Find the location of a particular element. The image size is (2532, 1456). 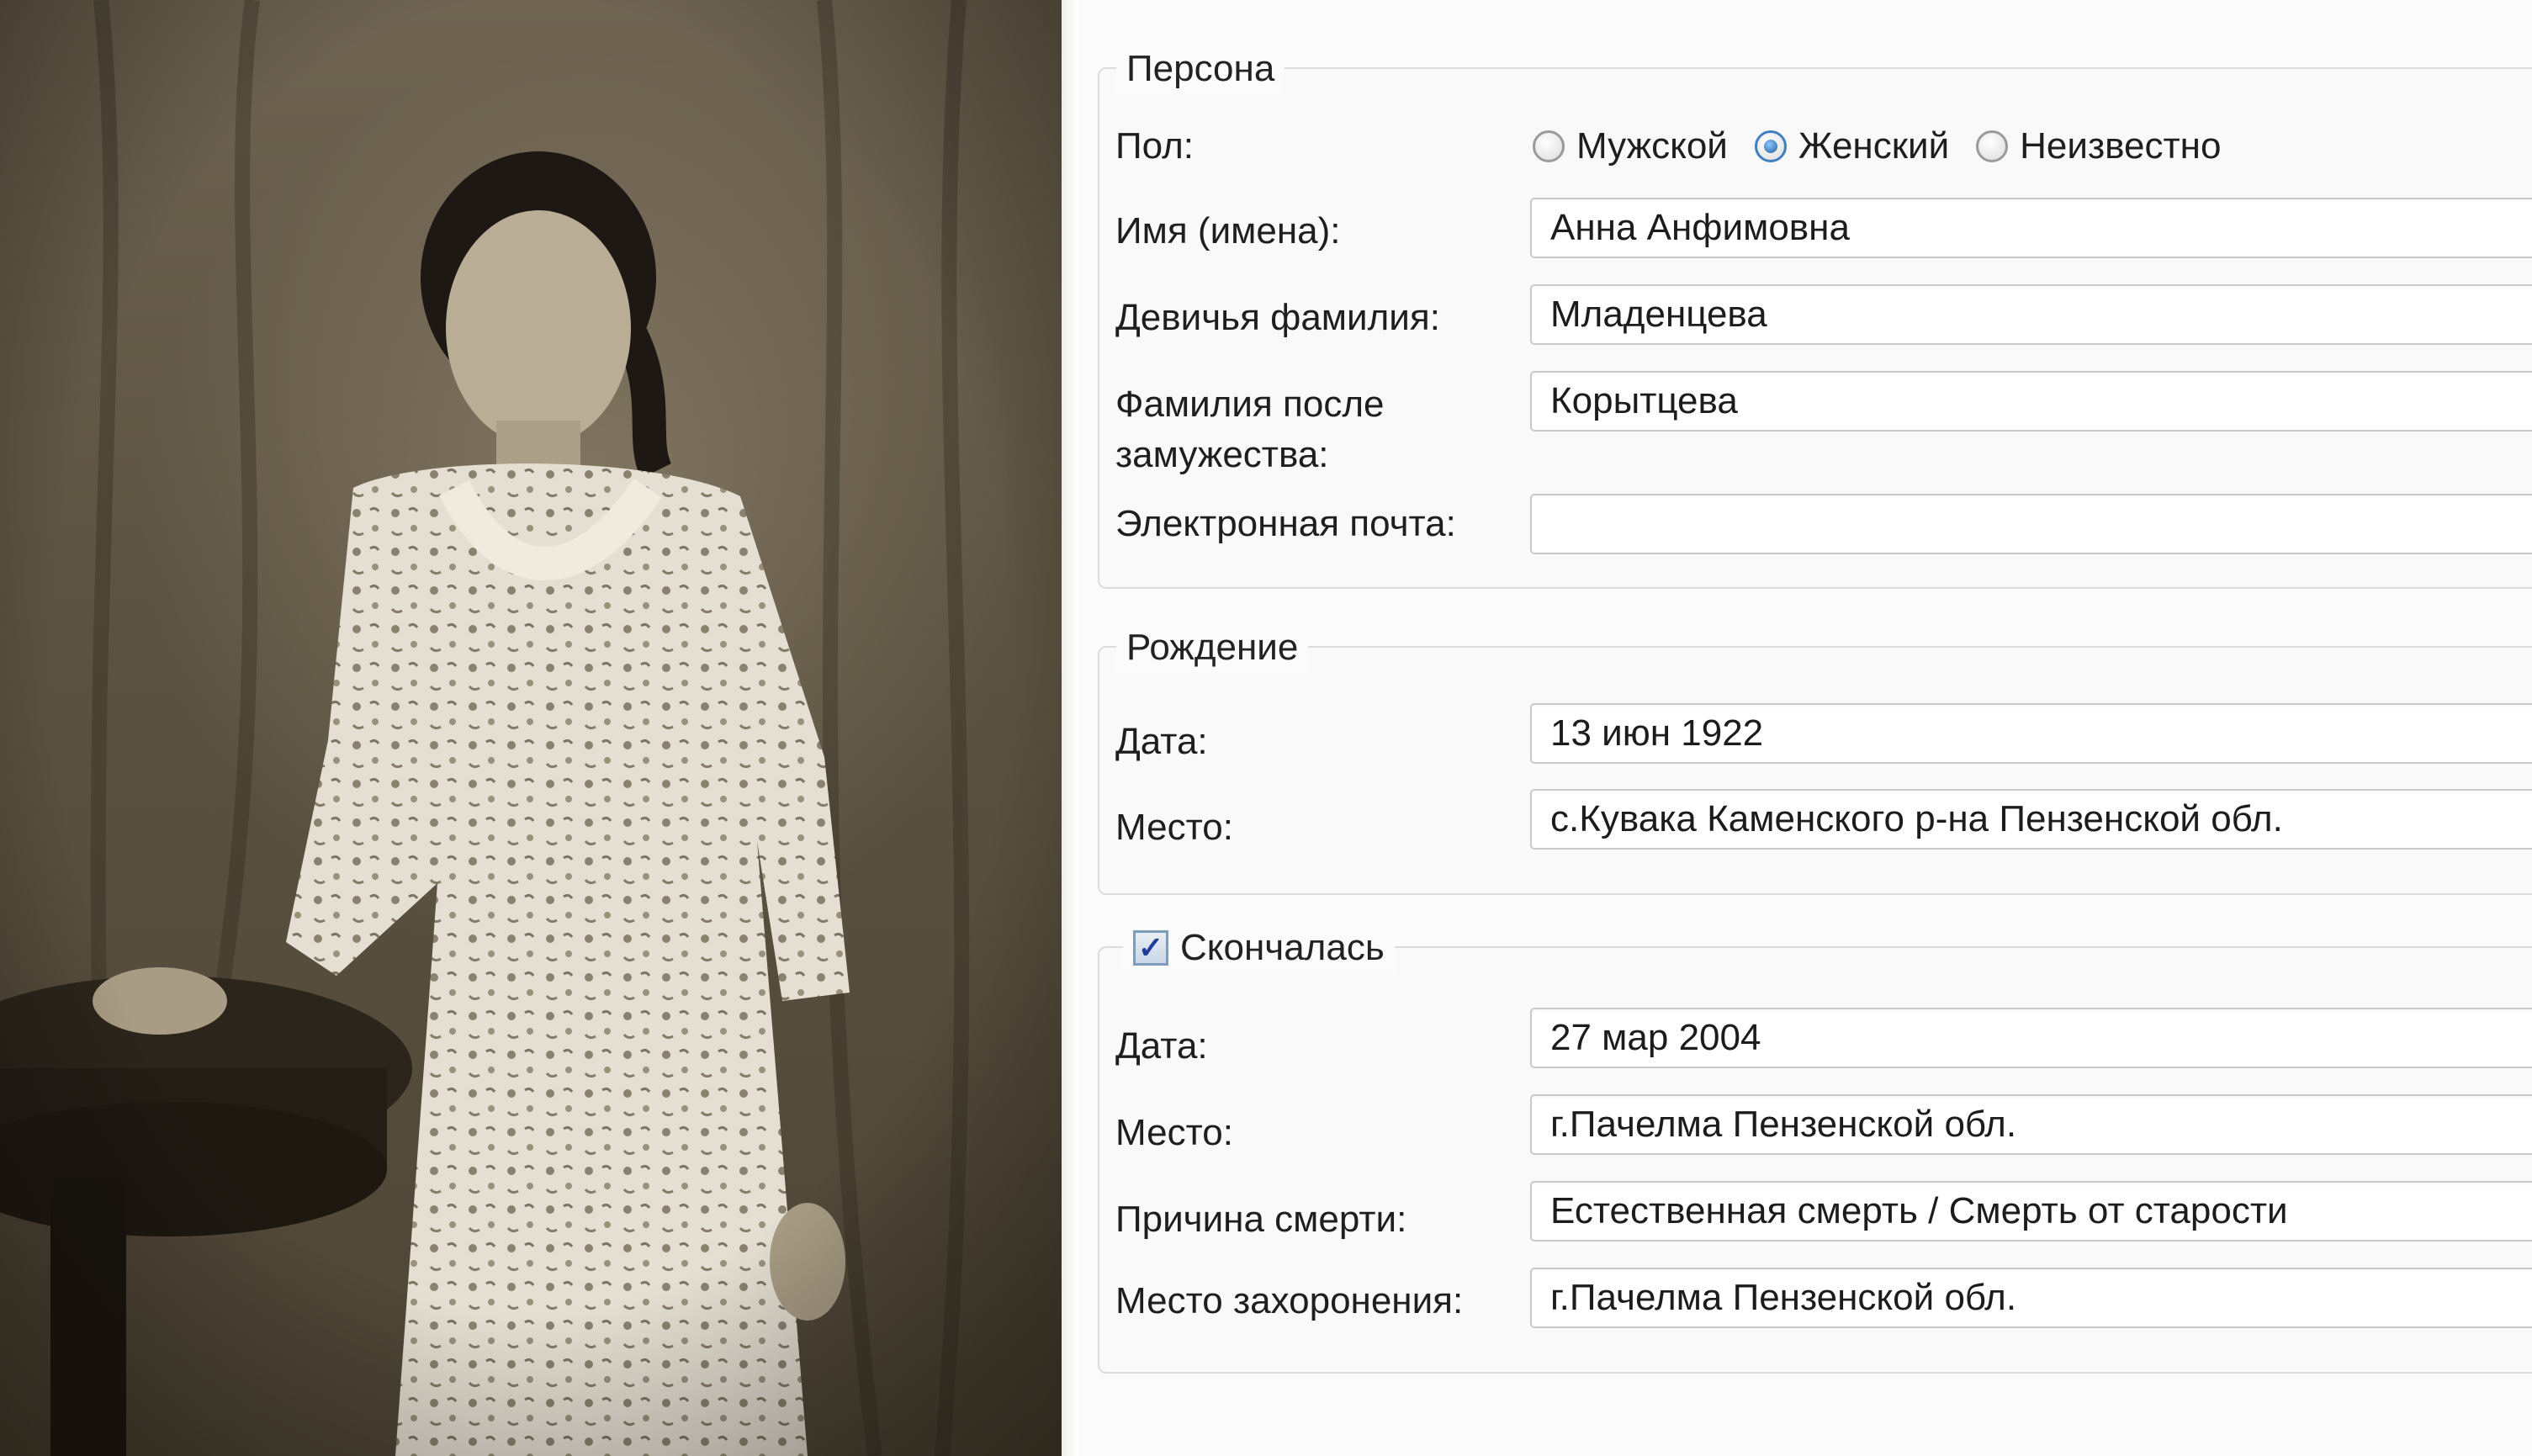

gender-male-label: Мужской is located at coordinates (1652, 146).